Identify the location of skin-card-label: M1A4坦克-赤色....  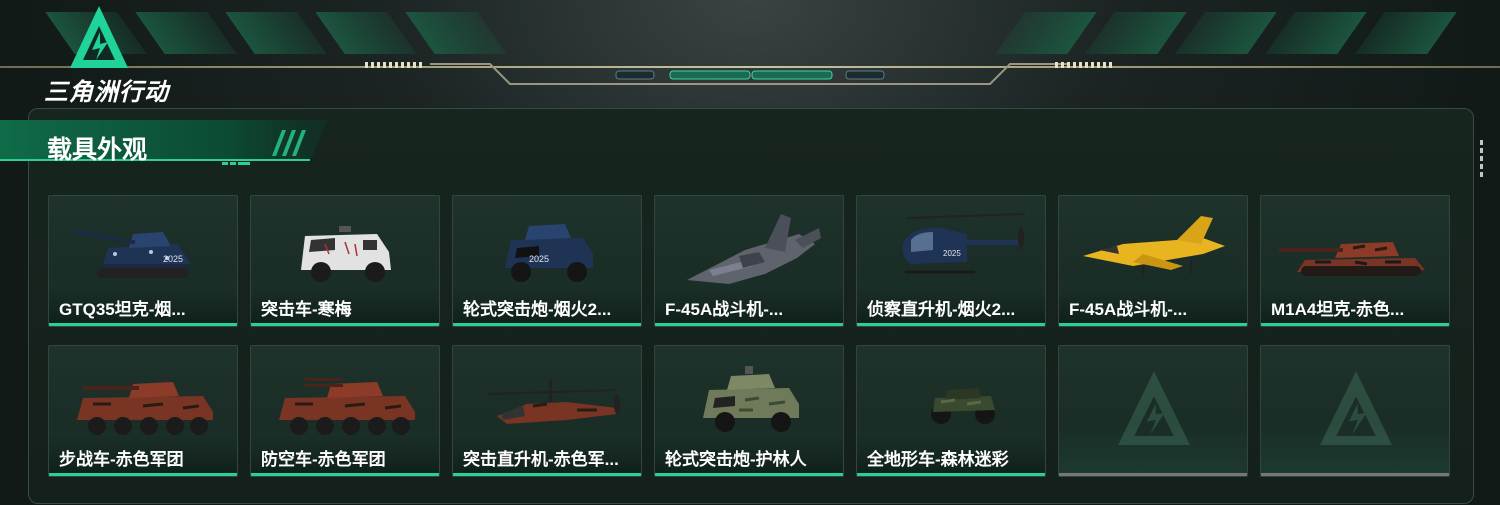
(1338, 309).